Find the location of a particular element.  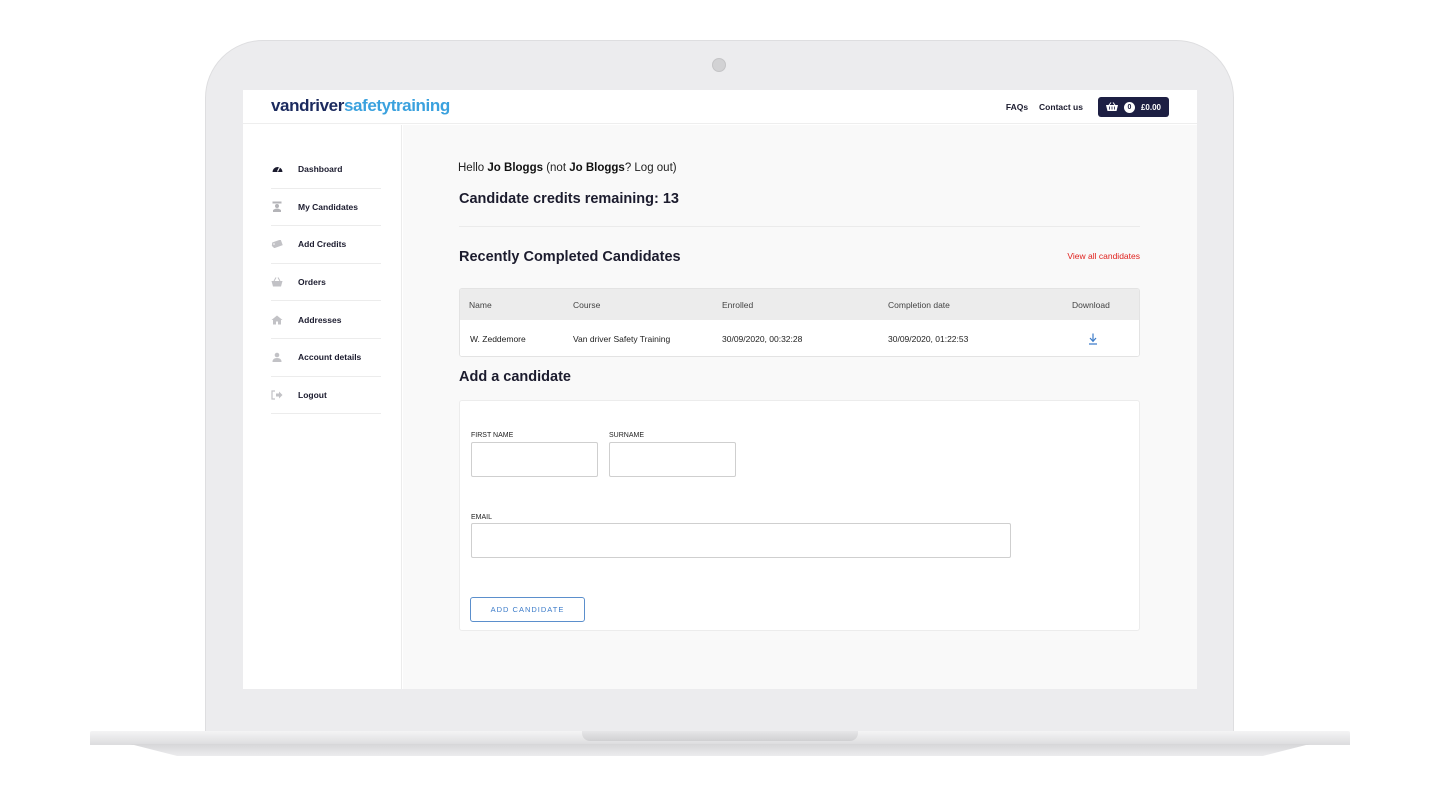

sidebar-item-addresses: Addresses is located at coordinates (326, 320).